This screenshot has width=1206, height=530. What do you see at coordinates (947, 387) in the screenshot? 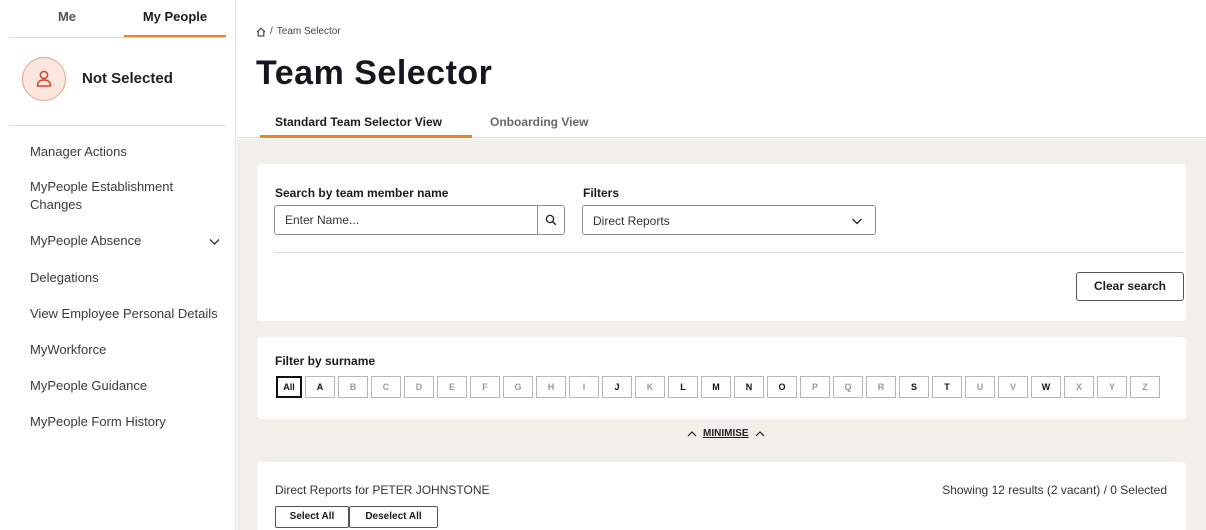
I see `surname-filter-t: T` at bounding box center [947, 387].